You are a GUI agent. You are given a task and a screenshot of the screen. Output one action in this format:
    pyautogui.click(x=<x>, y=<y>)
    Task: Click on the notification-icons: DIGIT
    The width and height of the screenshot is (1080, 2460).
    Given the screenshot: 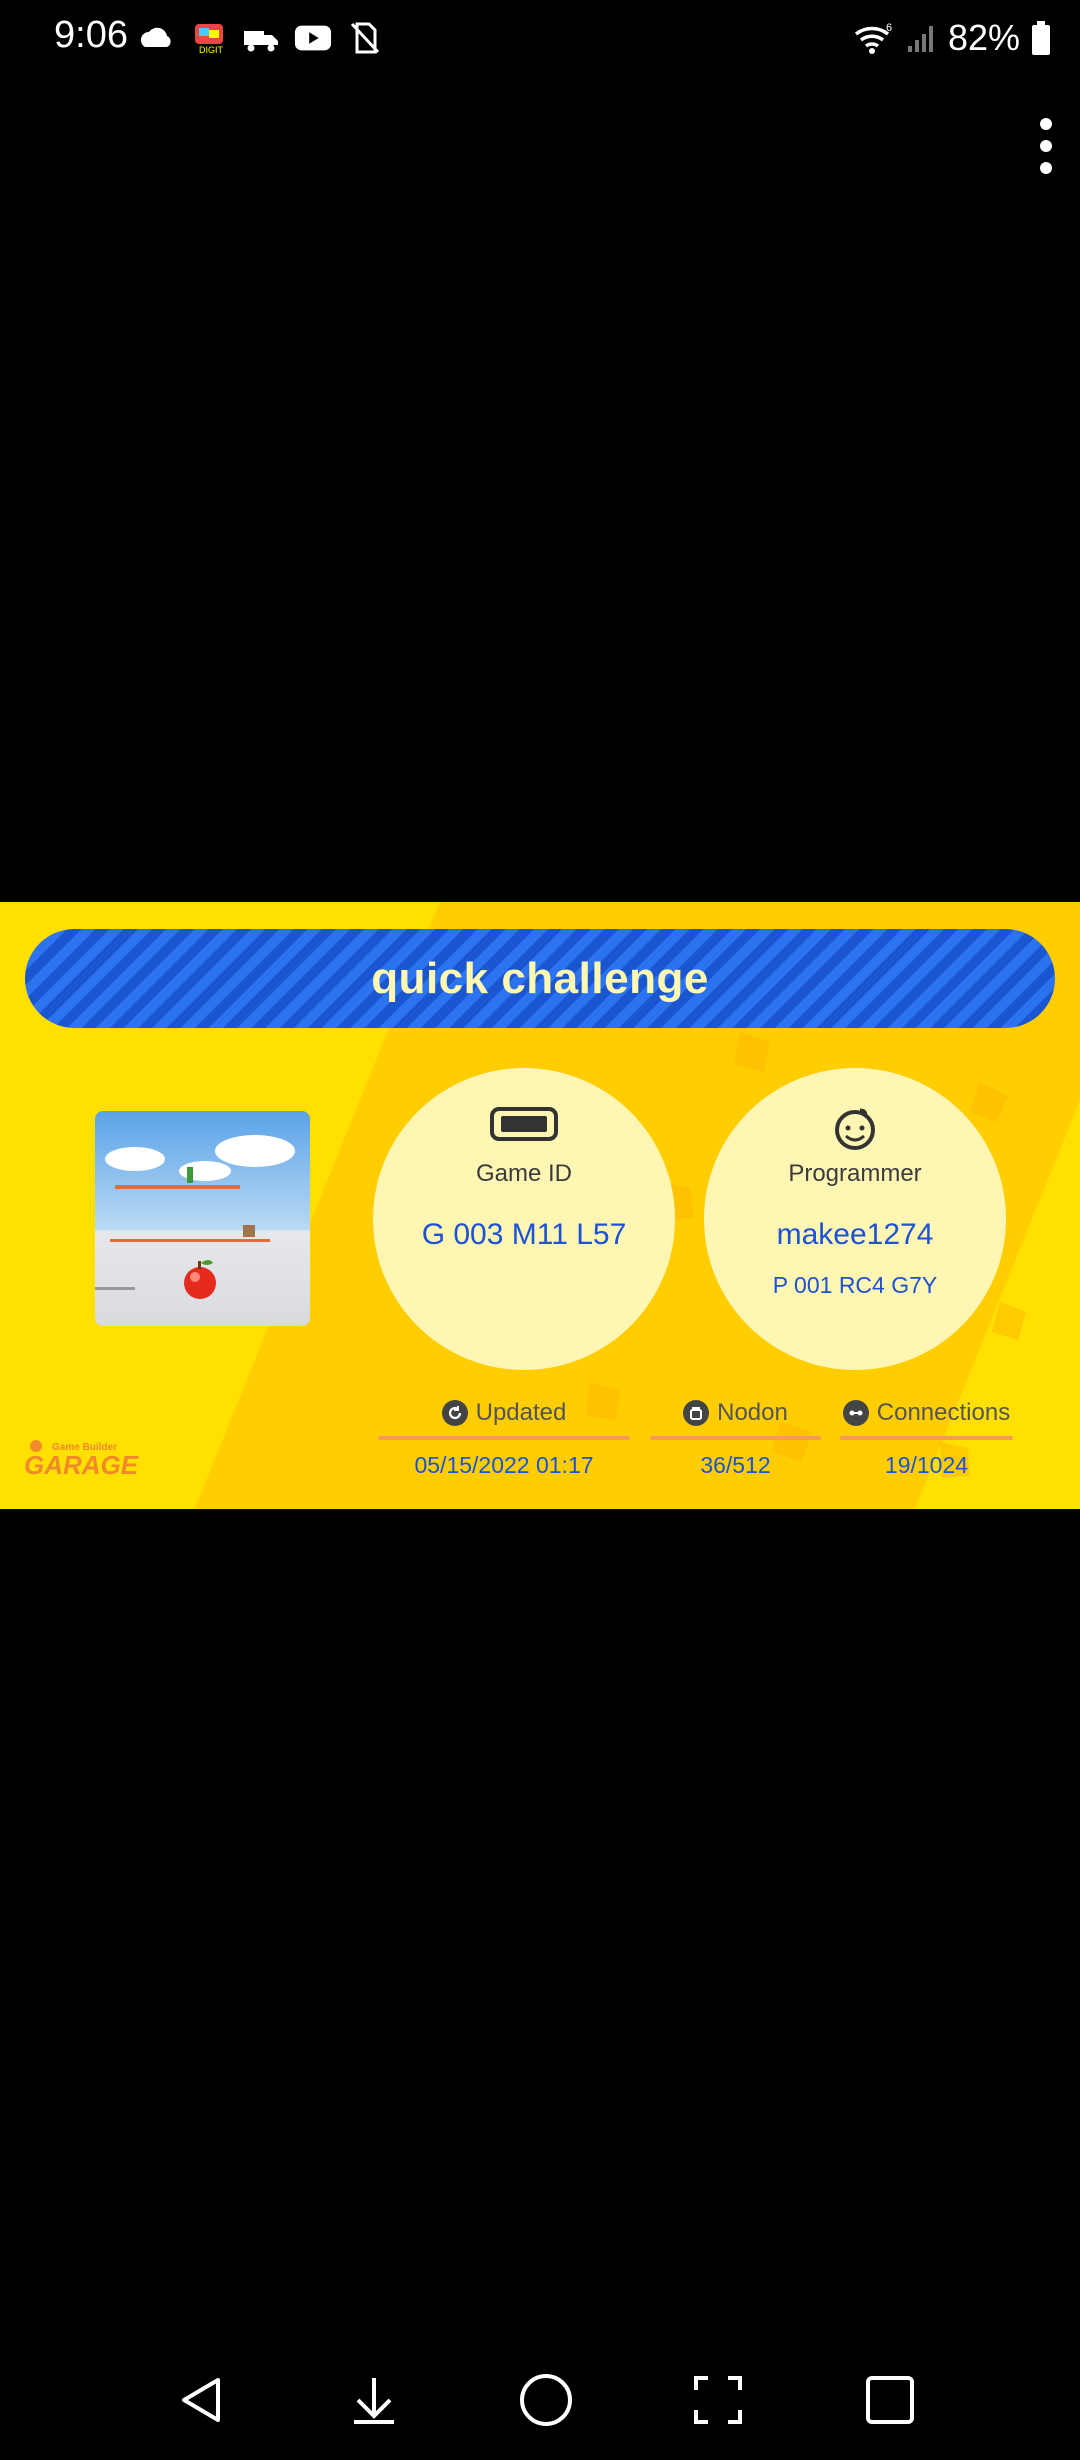 What is the action you would take?
    pyautogui.click(x=261, y=38)
    